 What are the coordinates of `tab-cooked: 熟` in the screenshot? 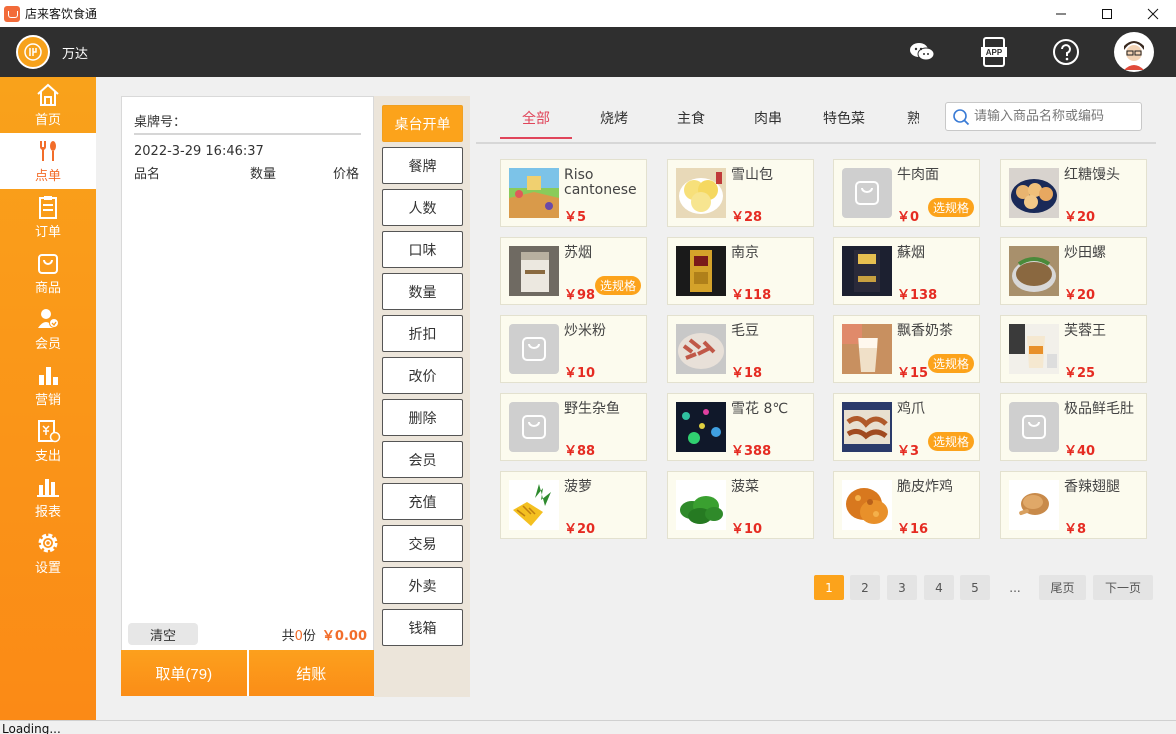 It's located at (913, 118).